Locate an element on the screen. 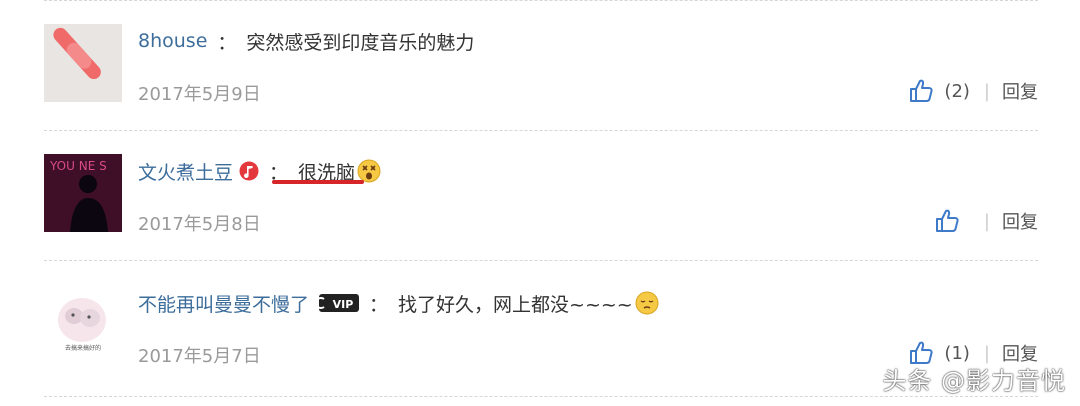  comment-line: 8house ： 突然感受到印度音乐的魅力 is located at coordinates (306, 41).